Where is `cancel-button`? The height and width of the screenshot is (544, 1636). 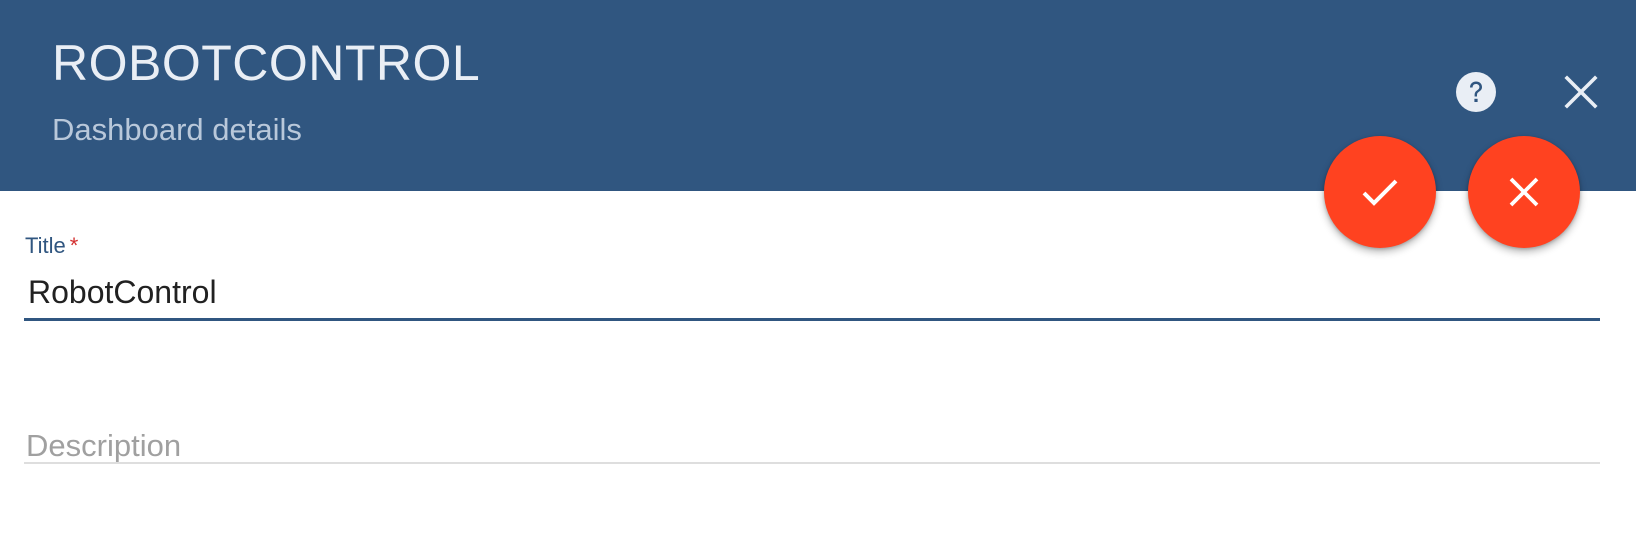 cancel-button is located at coordinates (1524, 192).